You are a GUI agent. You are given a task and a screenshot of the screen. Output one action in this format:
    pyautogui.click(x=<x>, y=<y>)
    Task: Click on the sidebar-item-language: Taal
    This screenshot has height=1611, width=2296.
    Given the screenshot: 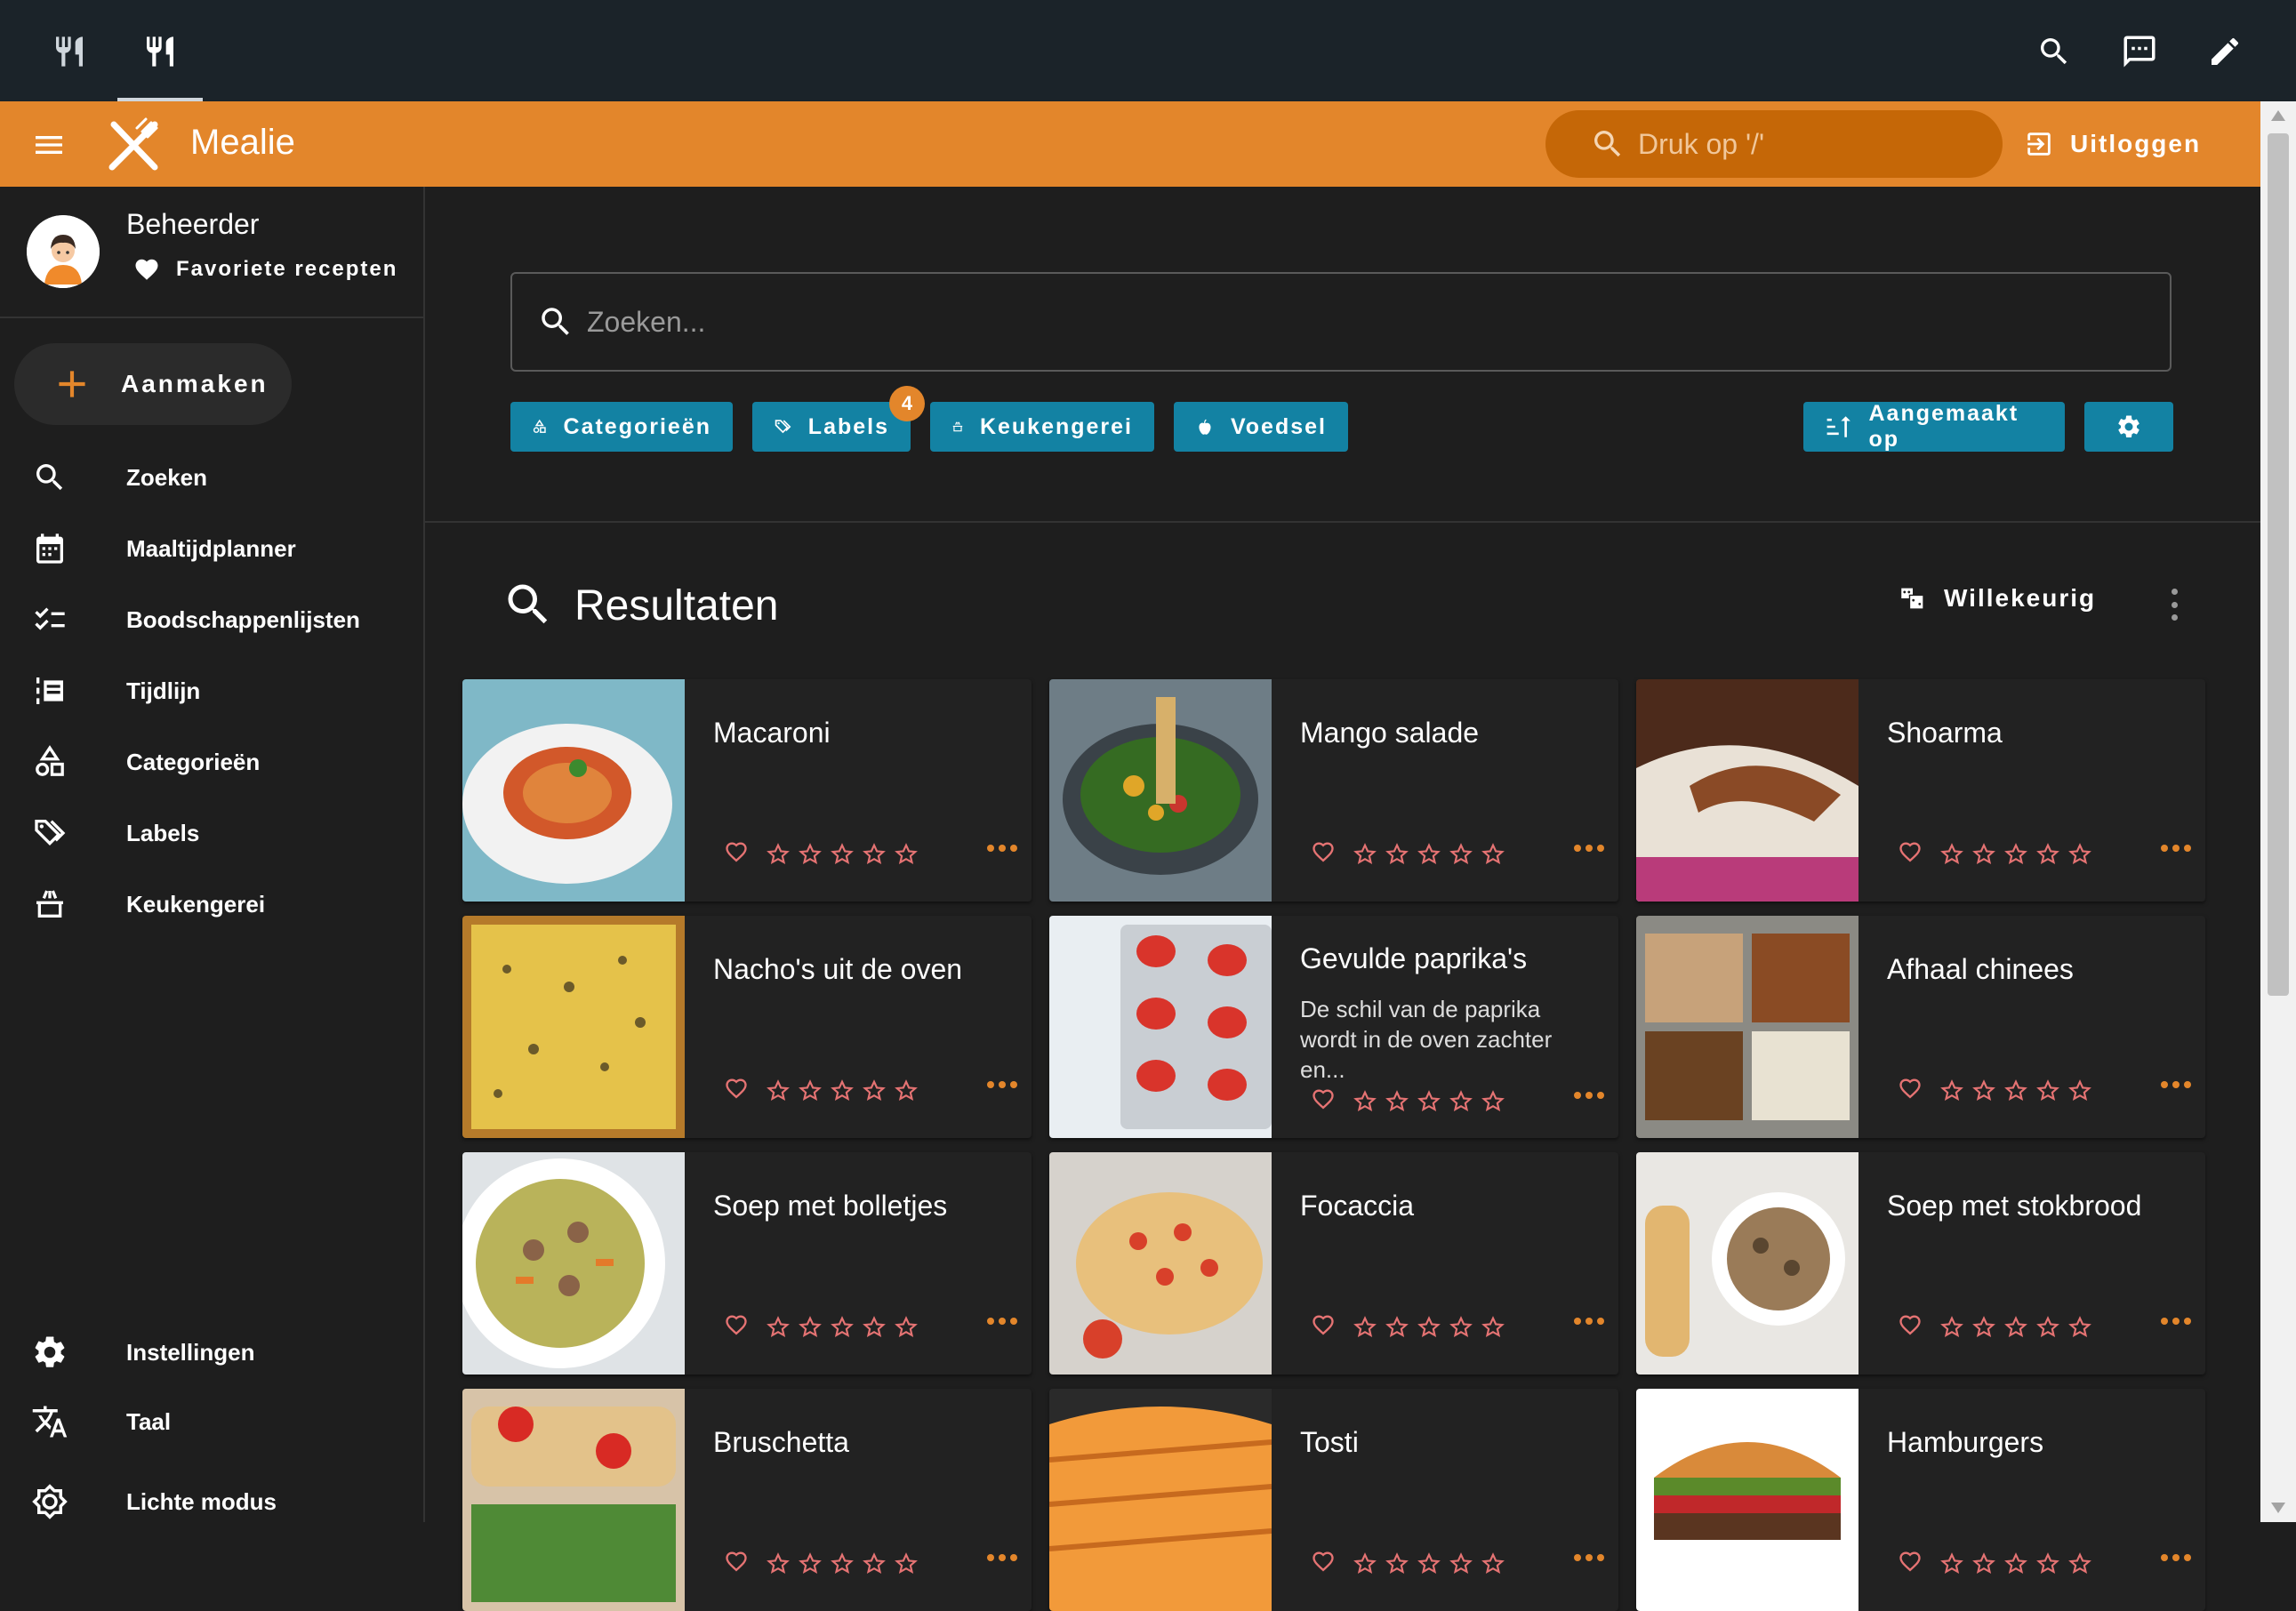 What is the action you would take?
    pyautogui.click(x=211, y=1422)
    